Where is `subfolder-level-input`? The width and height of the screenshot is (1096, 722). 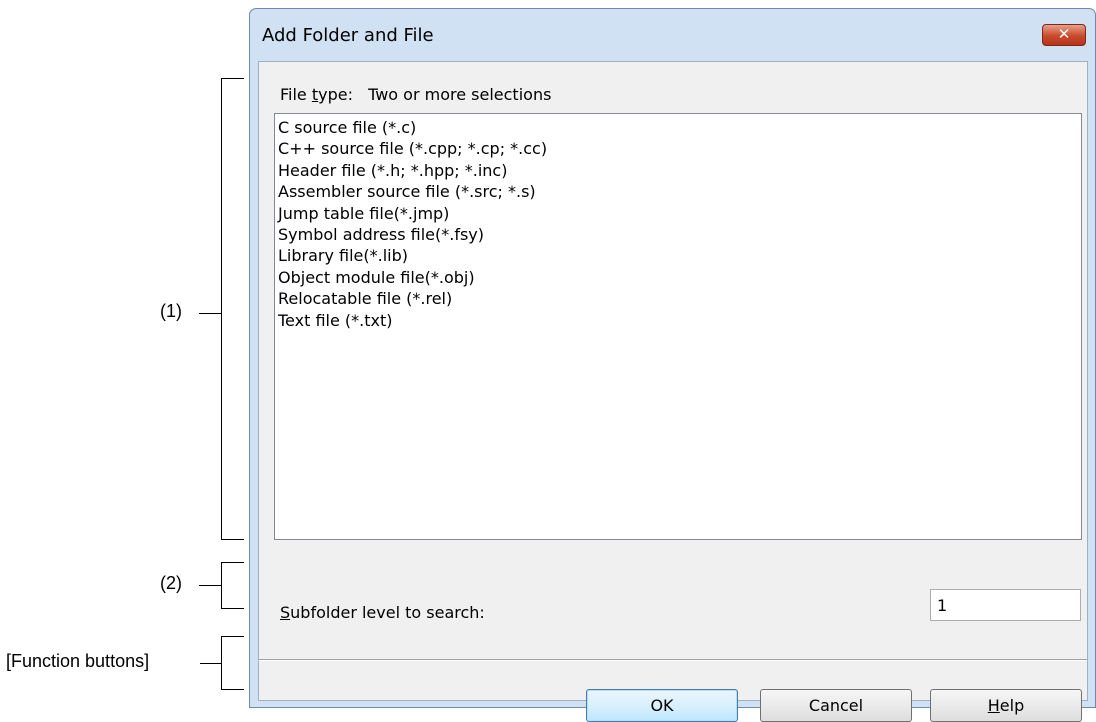
subfolder-level-input is located at coordinates (1005, 605).